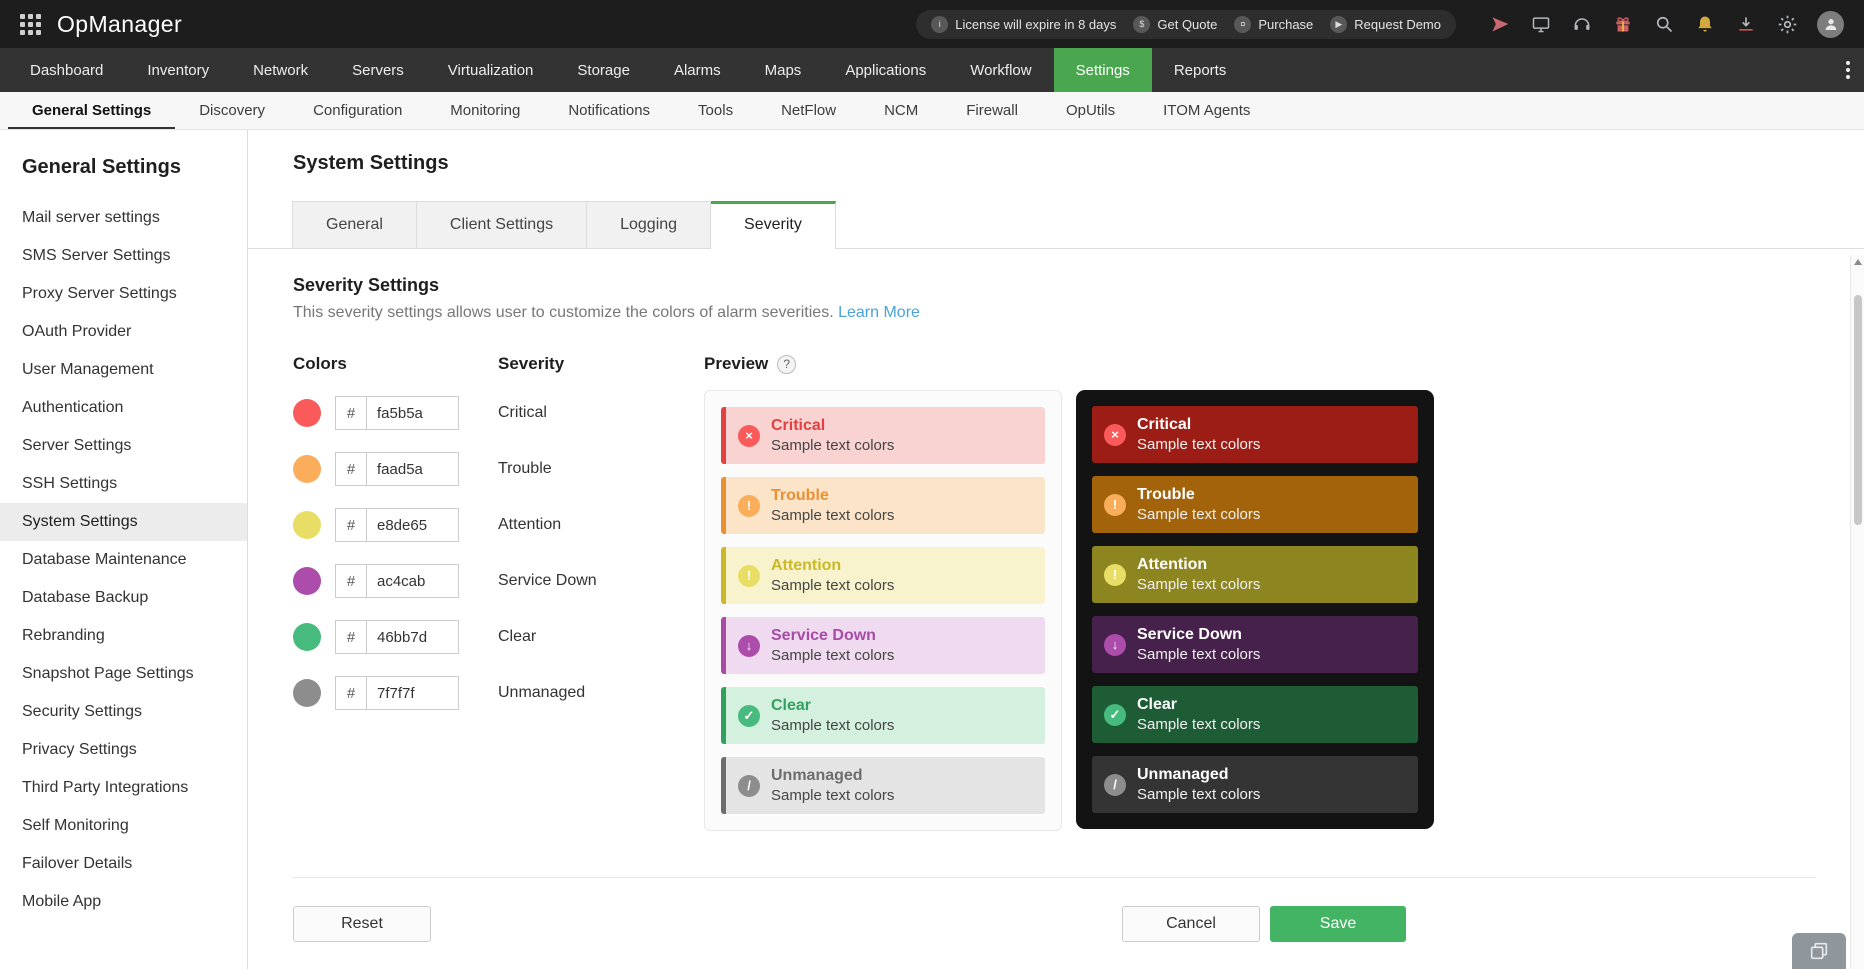 The width and height of the screenshot is (1864, 969). I want to click on color-swatch-service-down, so click(307, 581).